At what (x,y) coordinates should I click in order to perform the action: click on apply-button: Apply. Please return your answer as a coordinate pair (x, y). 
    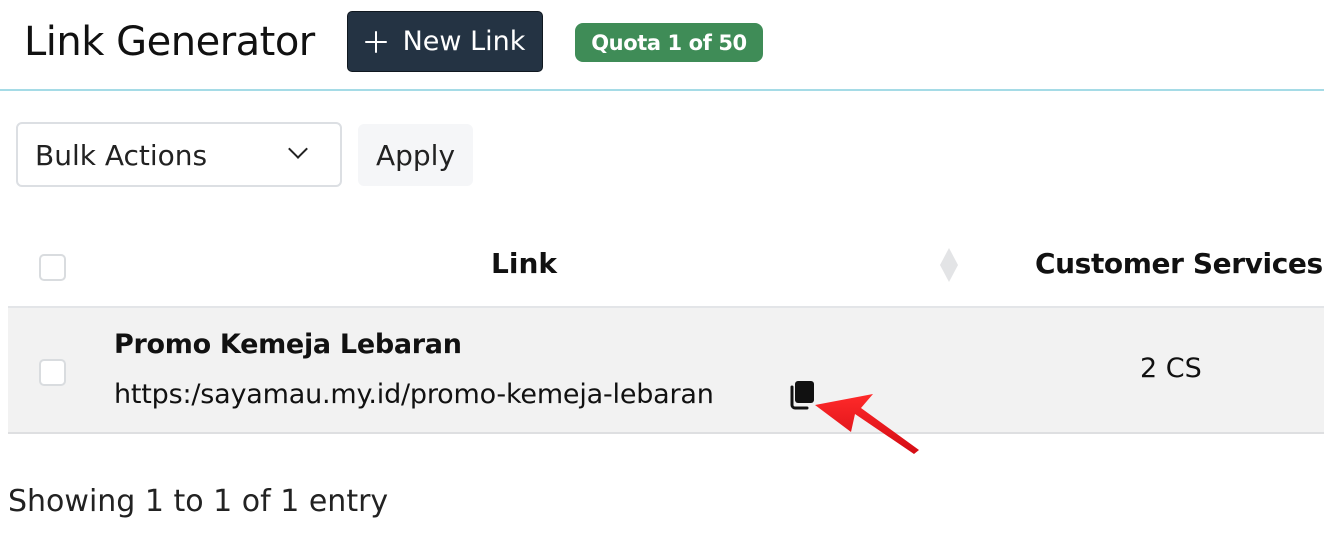
    Looking at the image, I should click on (415, 155).